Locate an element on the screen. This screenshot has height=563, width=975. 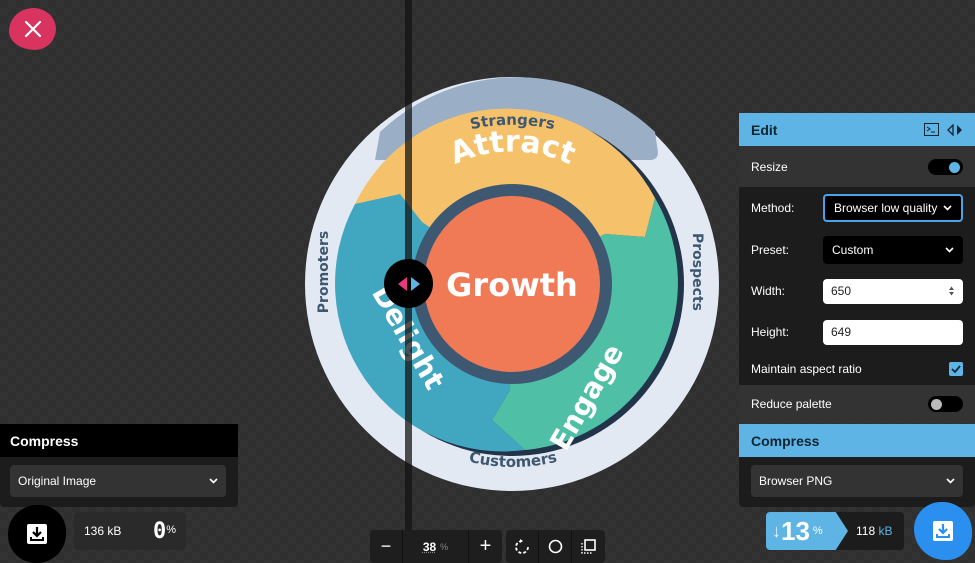
compressed-stats: ↓ 13 % 118 kB is located at coordinates (835, 531).